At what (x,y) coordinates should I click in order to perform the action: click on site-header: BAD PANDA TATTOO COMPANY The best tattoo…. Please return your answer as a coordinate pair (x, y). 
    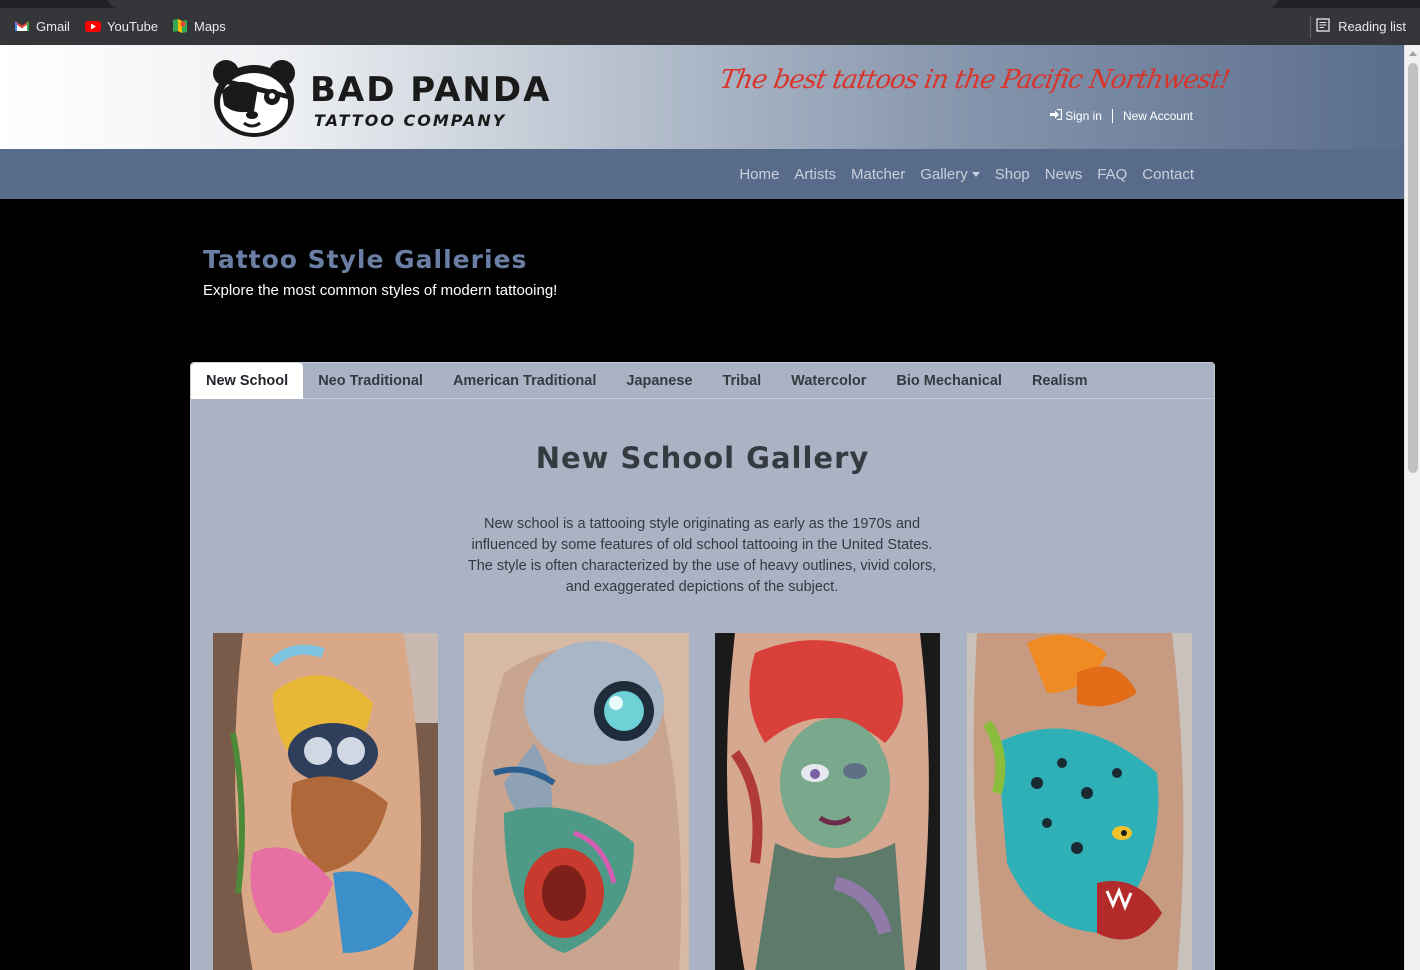
    Looking at the image, I should click on (702, 97).